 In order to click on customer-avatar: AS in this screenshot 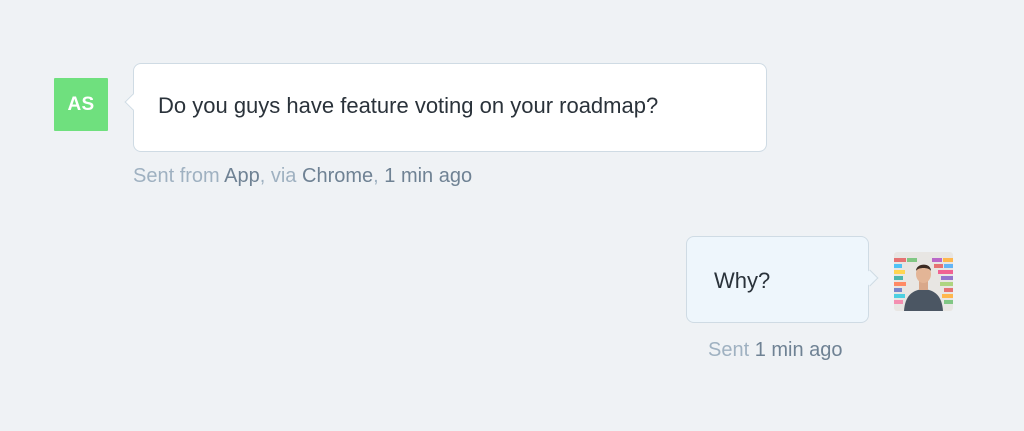, I will do `click(81, 104)`.